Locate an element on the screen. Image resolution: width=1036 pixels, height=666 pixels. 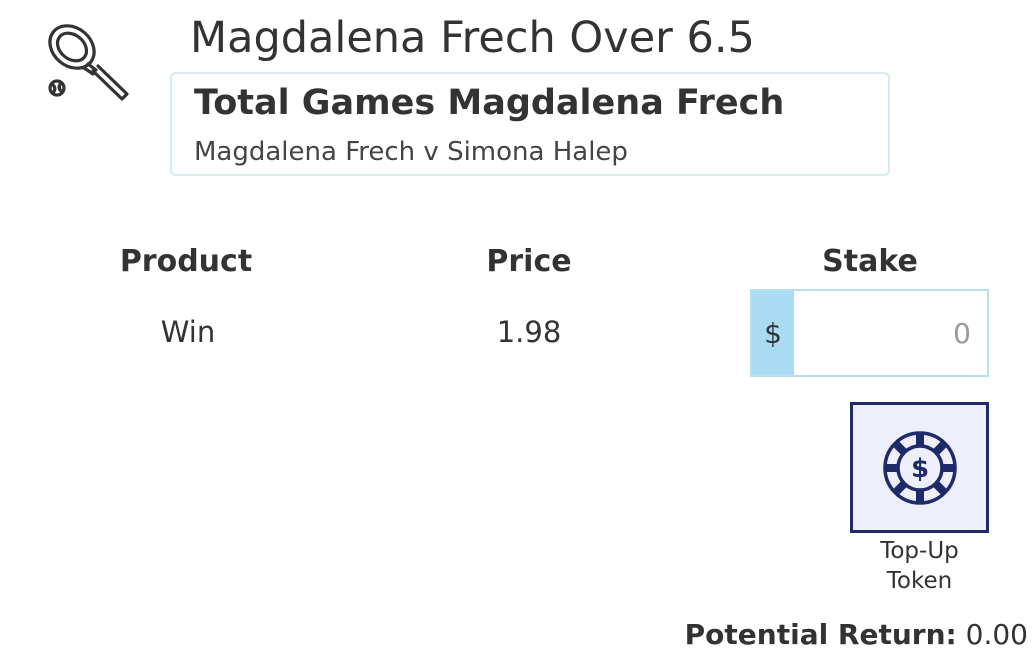
potential-return: Potential Return: 0.00 is located at coordinates (856, 635).